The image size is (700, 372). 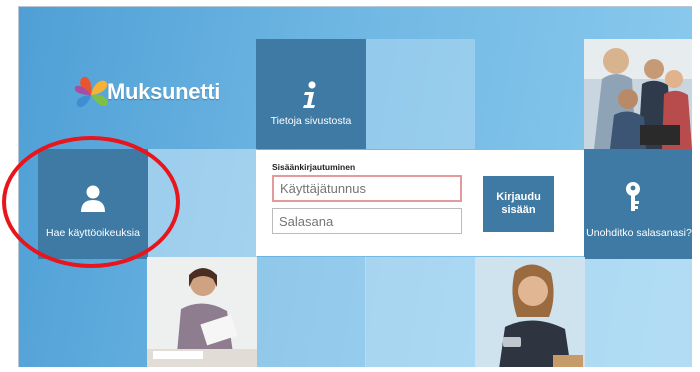 What do you see at coordinates (93, 198) in the screenshot?
I see `user-icon` at bounding box center [93, 198].